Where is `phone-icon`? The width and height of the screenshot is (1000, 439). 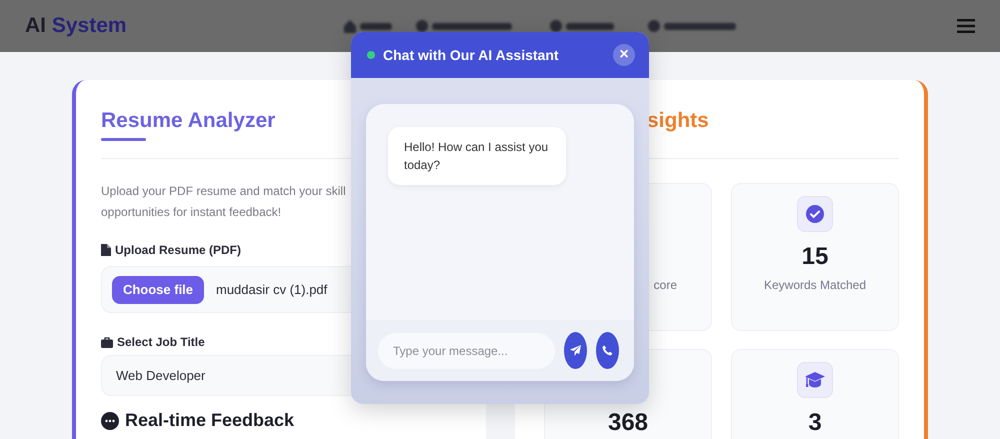 phone-icon is located at coordinates (607, 350).